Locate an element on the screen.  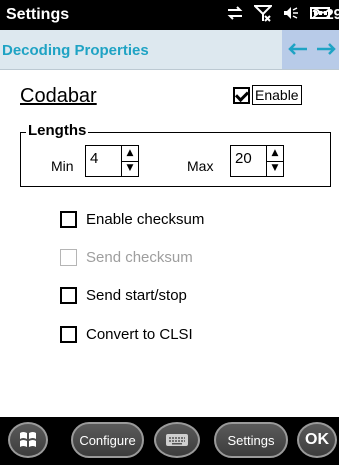
lengths-group: Lengths Min 4 ▲ ▼ Max 20 ▲ ▼ is located at coordinates (175, 154).